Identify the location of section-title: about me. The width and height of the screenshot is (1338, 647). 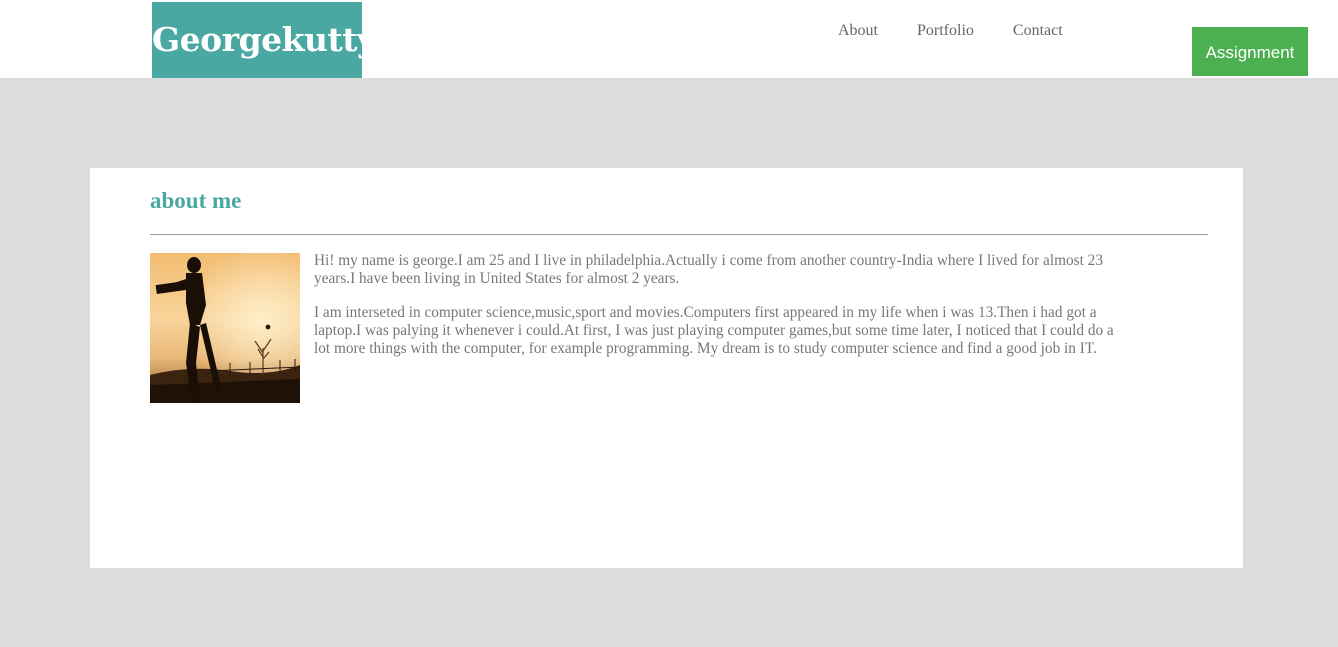
(196, 200).